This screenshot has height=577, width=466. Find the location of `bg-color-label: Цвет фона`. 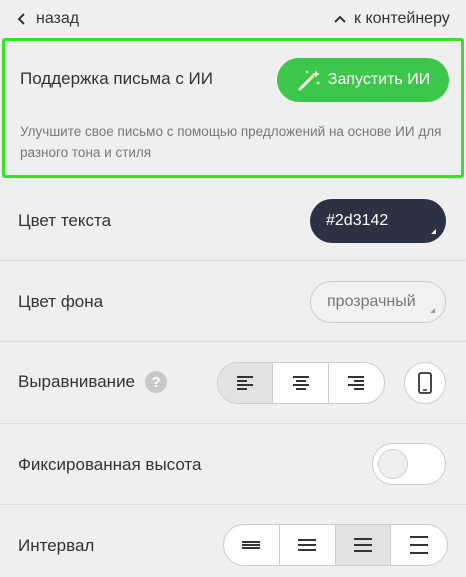

bg-color-label: Цвет фона is located at coordinates (61, 301).